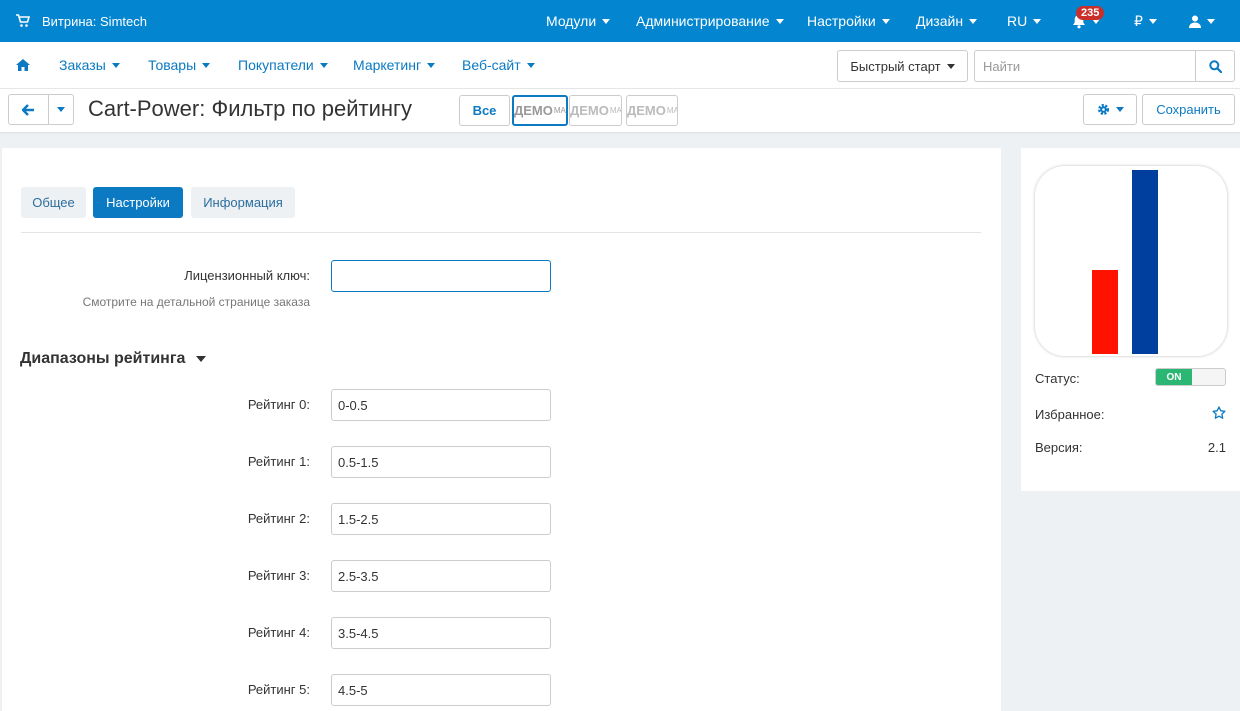  I want to click on menu-currency: ₽, so click(1145, 21).